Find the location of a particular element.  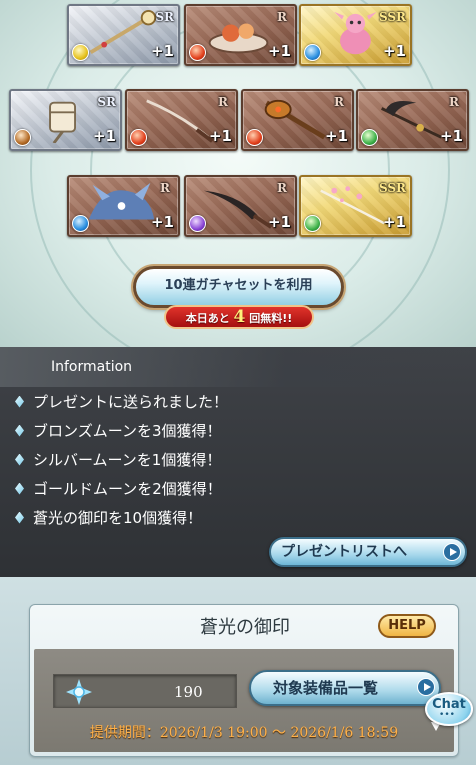

dark-element-icon is located at coordinates (197, 223).